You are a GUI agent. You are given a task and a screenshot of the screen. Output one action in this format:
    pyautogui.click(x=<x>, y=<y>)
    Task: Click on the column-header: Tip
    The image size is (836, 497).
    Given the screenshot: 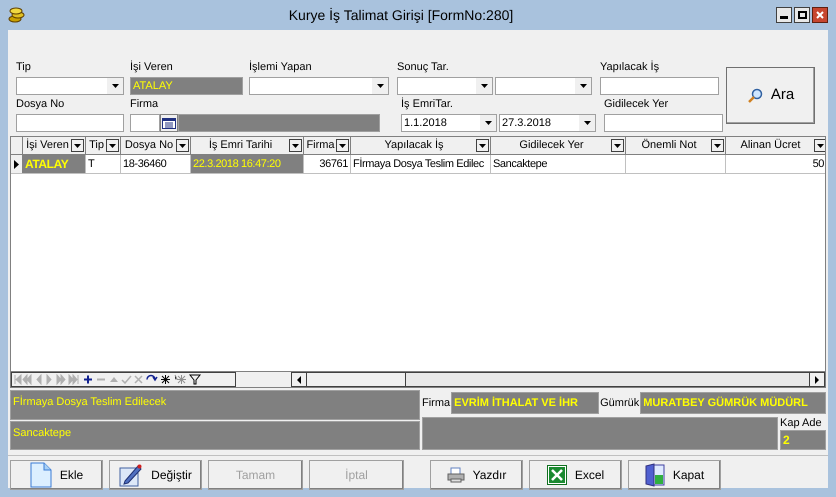 What is the action you would take?
    pyautogui.click(x=103, y=145)
    